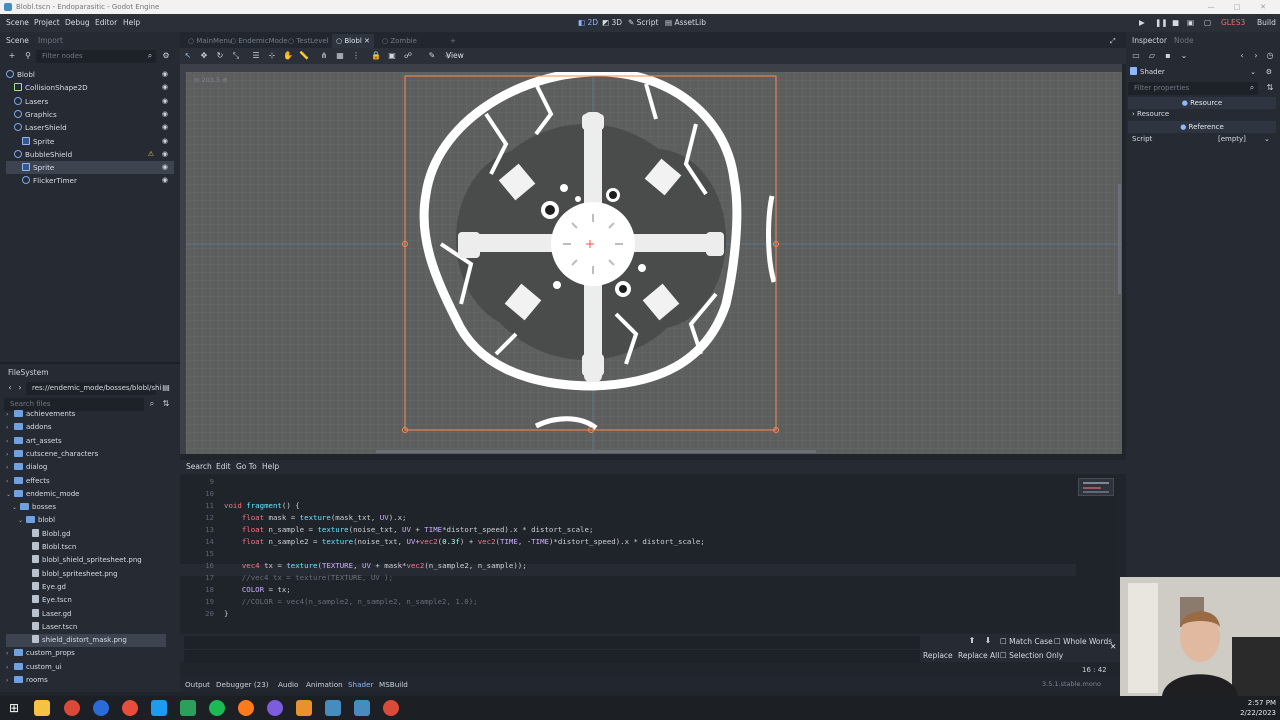 This screenshot has height=720, width=1280. Describe the element at coordinates (1113, 647) in the screenshot. I see `close-find-icon: ✕` at that location.